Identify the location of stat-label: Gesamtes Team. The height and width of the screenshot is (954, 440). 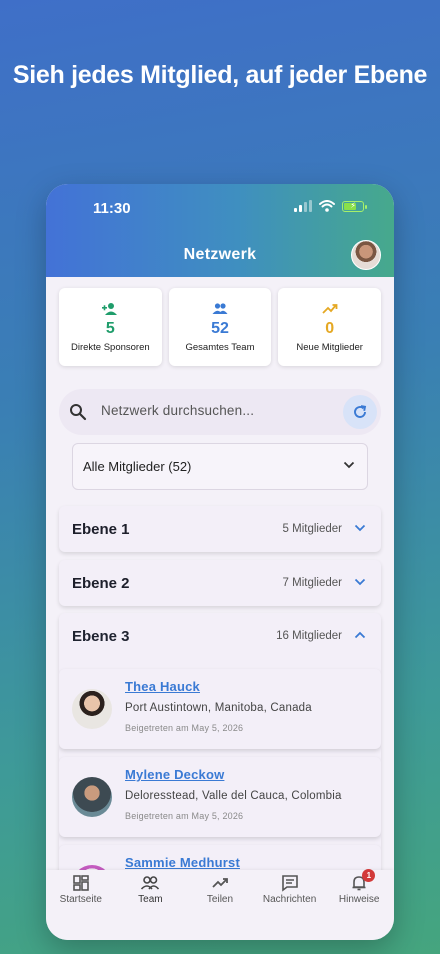
(220, 347).